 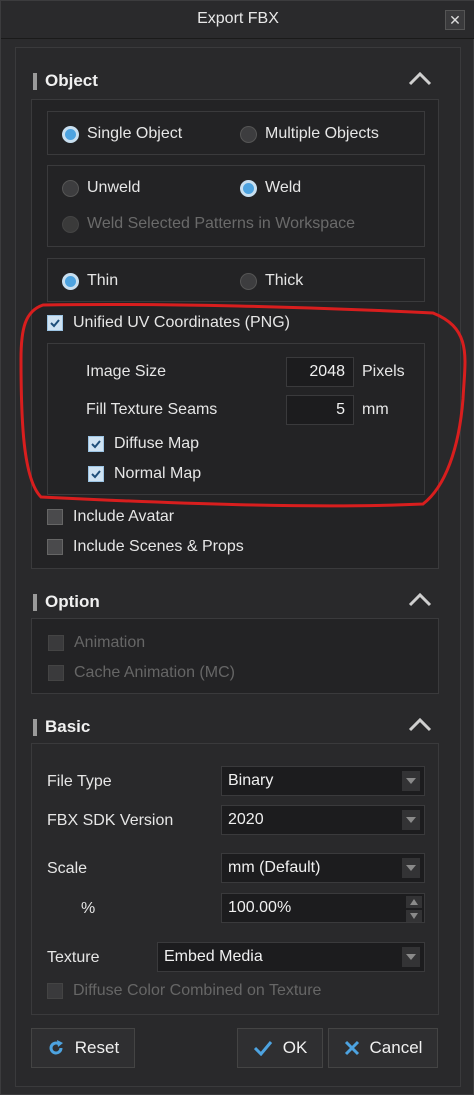 What do you see at coordinates (280, 1048) in the screenshot?
I see `ok-button: OK` at bounding box center [280, 1048].